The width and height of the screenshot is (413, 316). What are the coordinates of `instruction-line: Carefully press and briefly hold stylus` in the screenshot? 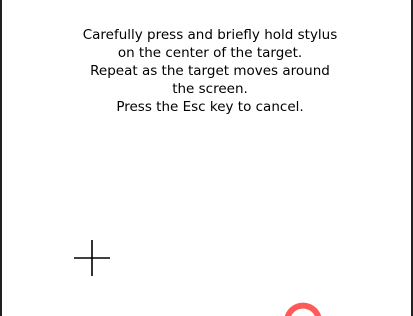 It's located at (210, 35).